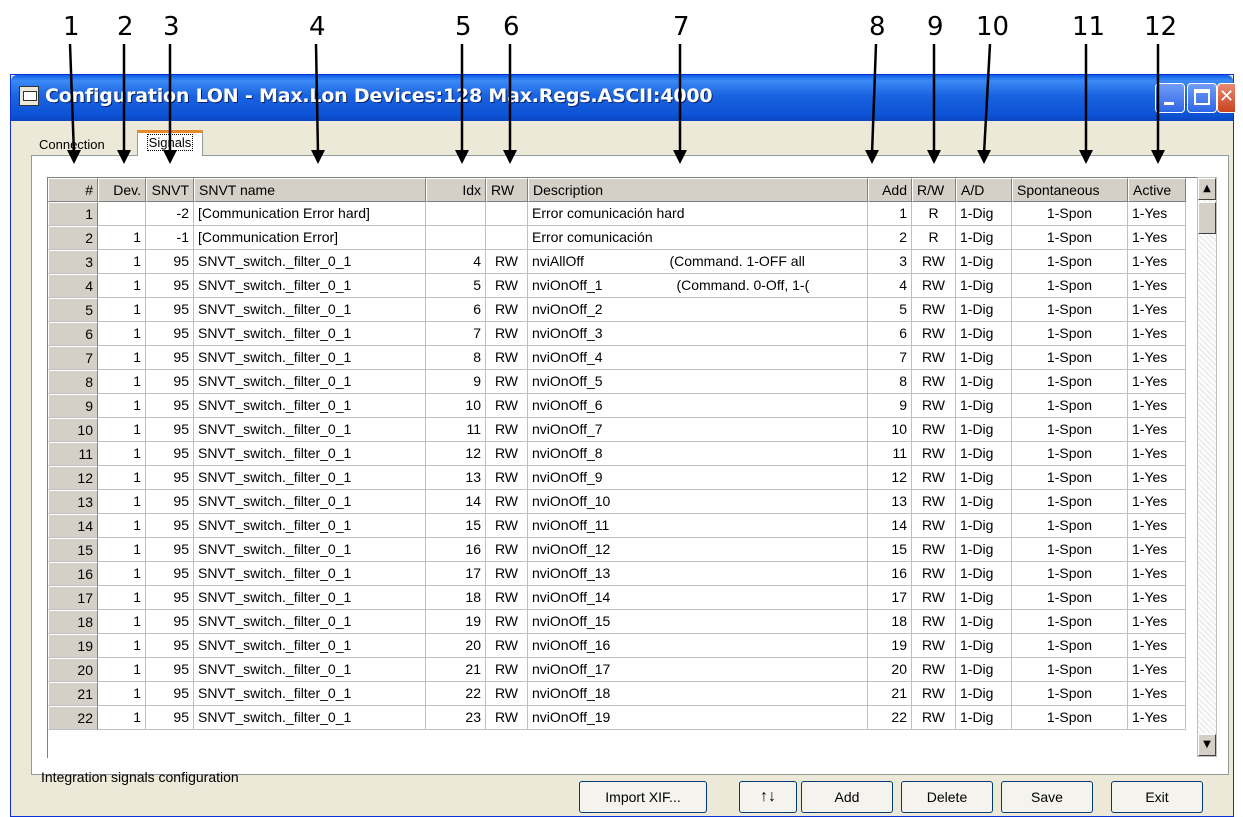 Image resolution: width=1243 pixels, height=817 pixels. What do you see at coordinates (890, 214) in the screenshot?
I see `cell-add: 1` at bounding box center [890, 214].